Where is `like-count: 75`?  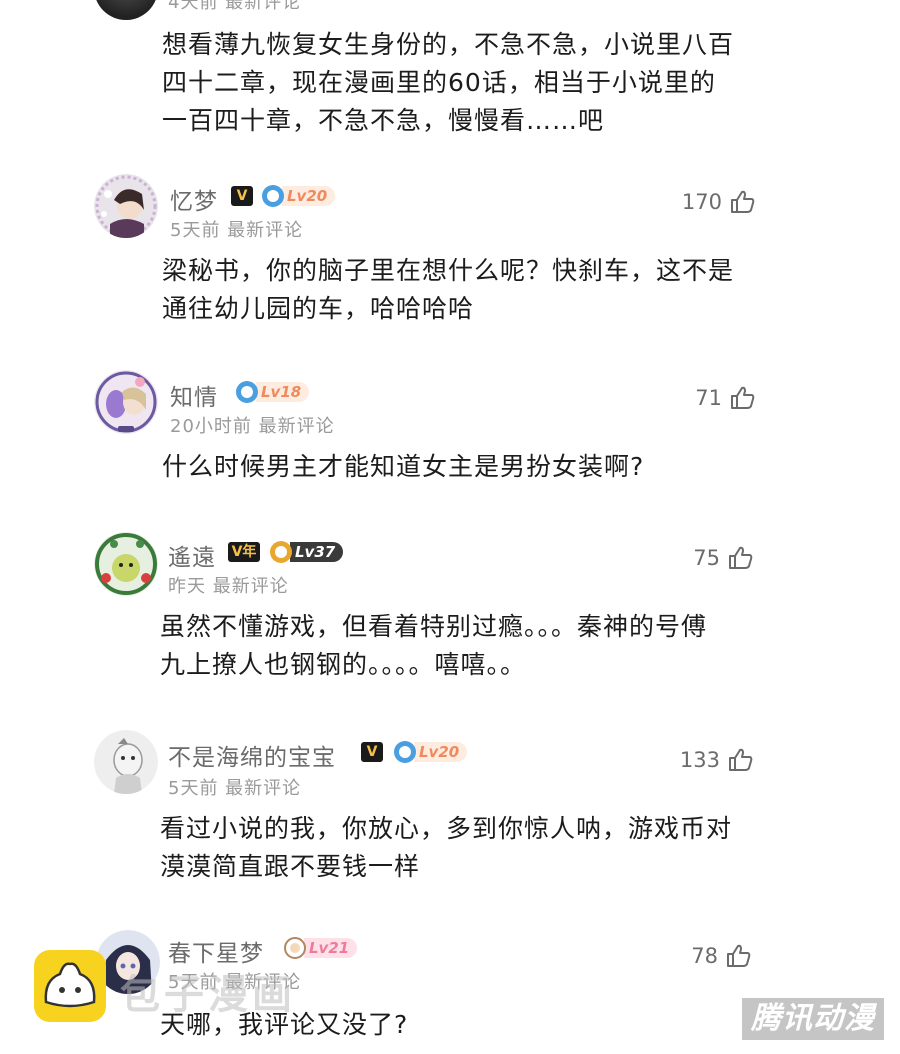
like-count: 75 is located at coordinates (706, 558).